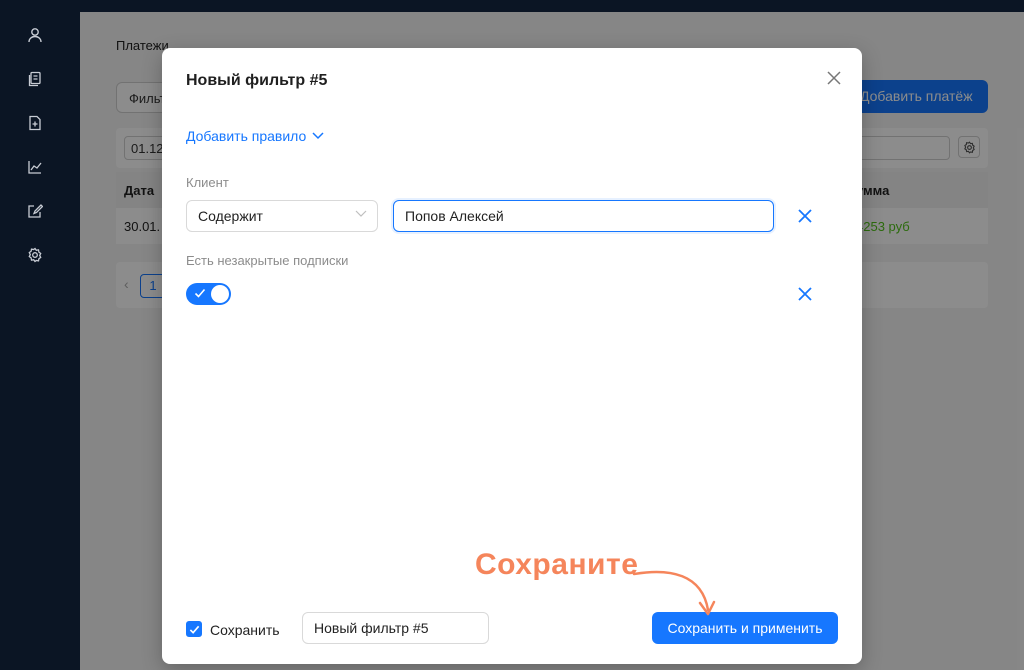  Describe the element at coordinates (267, 260) in the screenshot. I see `rule-subscriptions-label: Есть незакрытые подписки` at that location.